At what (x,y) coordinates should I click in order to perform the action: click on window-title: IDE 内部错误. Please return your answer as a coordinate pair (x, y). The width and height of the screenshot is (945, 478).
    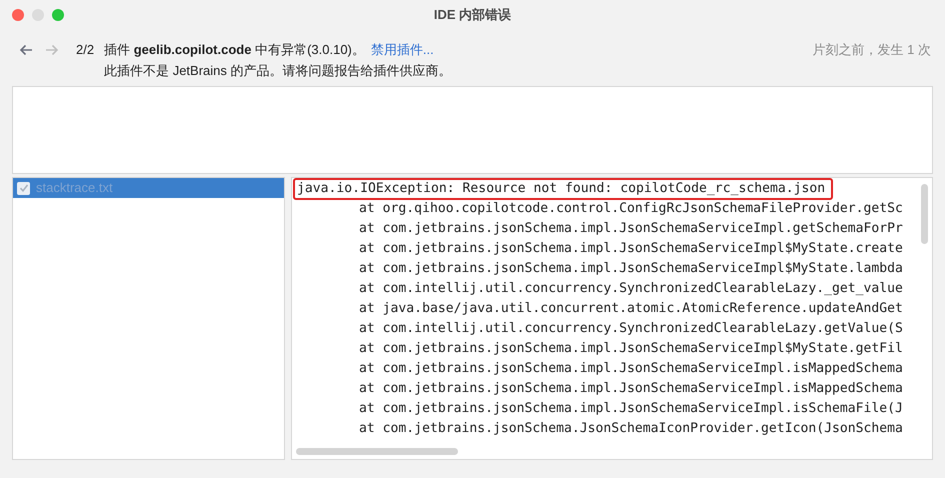
    Looking at the image, I should click on (473, 15).